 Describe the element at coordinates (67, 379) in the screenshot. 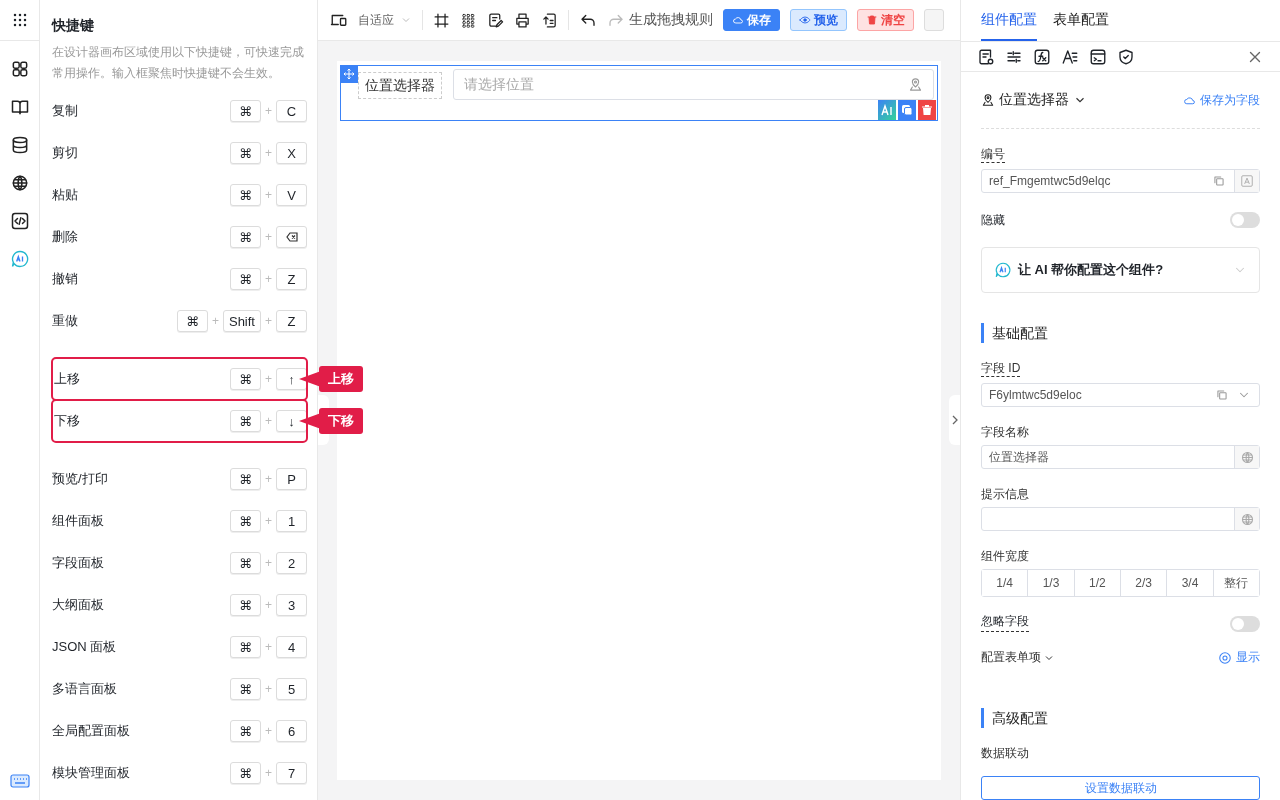

I see `shortcut-label: 上移` at that location.